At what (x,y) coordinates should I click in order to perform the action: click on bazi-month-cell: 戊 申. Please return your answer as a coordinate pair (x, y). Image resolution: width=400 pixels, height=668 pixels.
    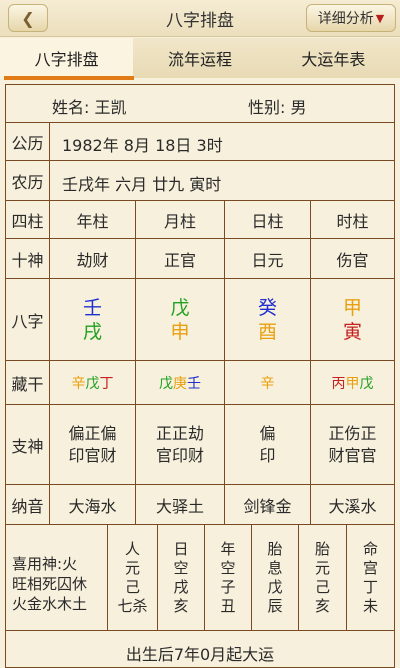
    Looking at the image, I should click on (180, 319).